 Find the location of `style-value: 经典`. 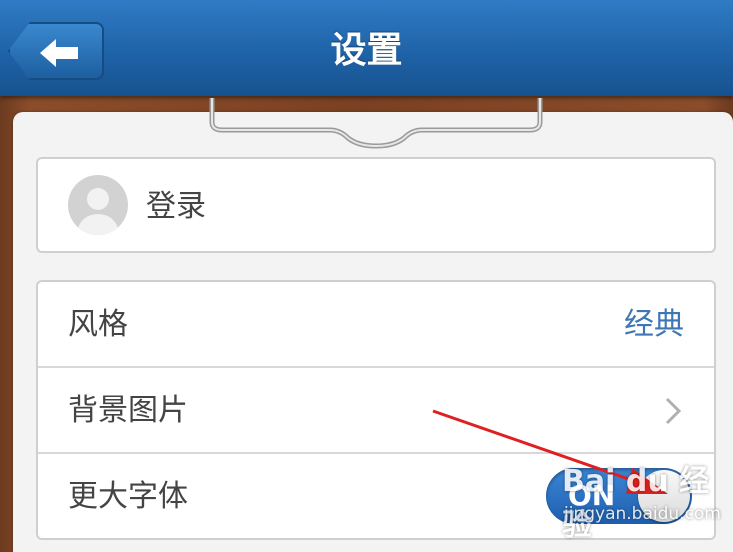

style-value: 经典 is located at coordinates (654, 324).